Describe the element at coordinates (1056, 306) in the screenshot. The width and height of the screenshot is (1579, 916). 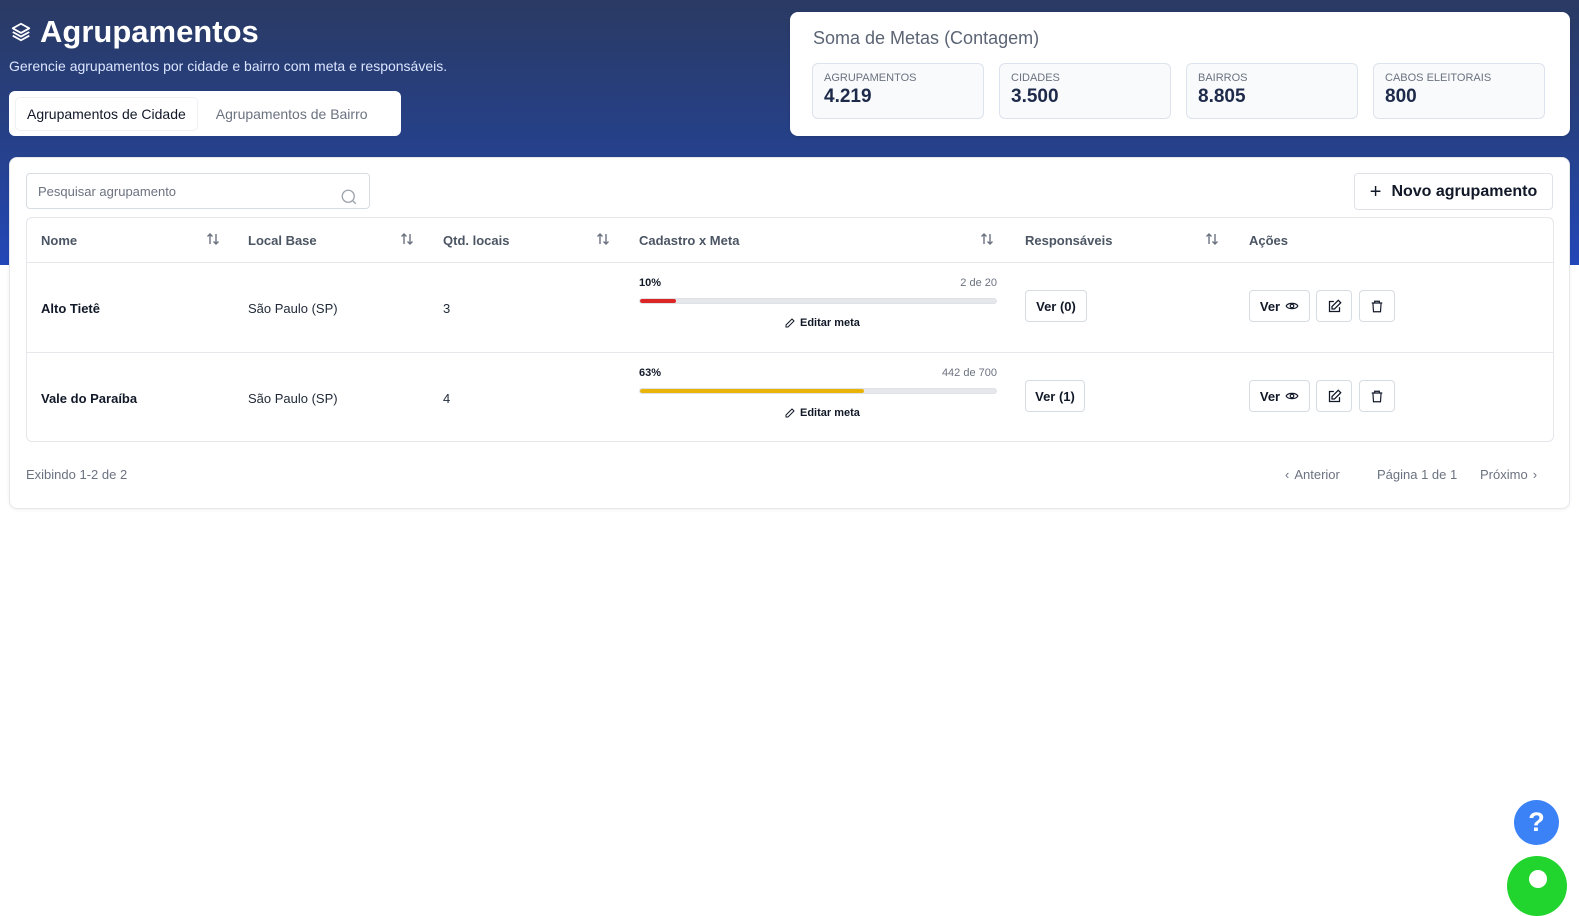
I see `responsaveis-button: Ver (0)` at that location.